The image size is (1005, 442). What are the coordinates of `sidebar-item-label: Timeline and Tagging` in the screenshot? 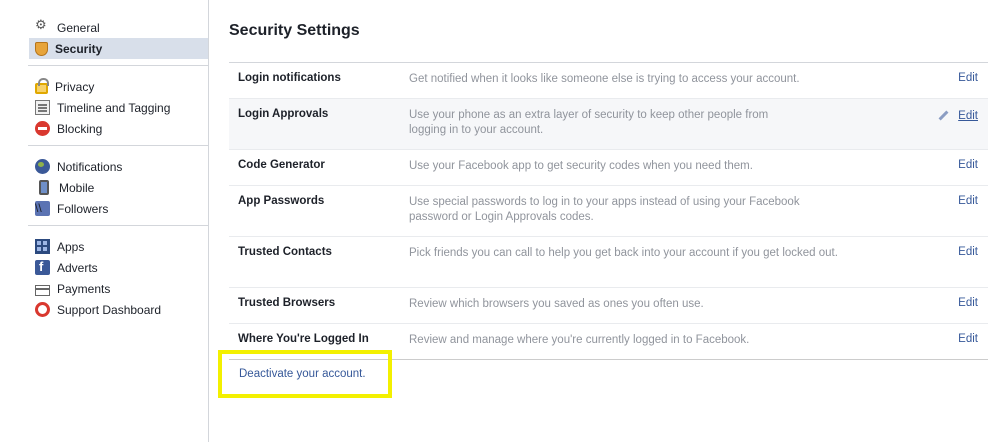 It's located at (114, 107).